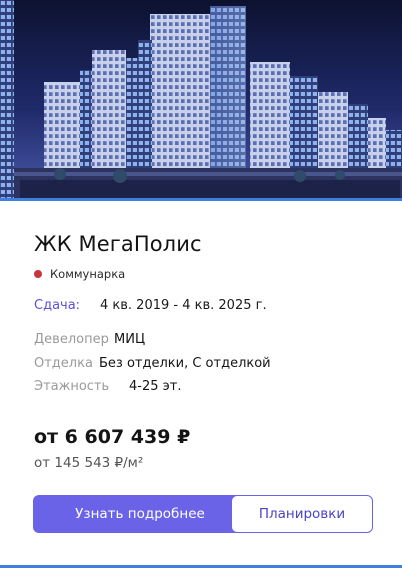  I want to click on metro-station: Коммунарка, so click(79, 274).